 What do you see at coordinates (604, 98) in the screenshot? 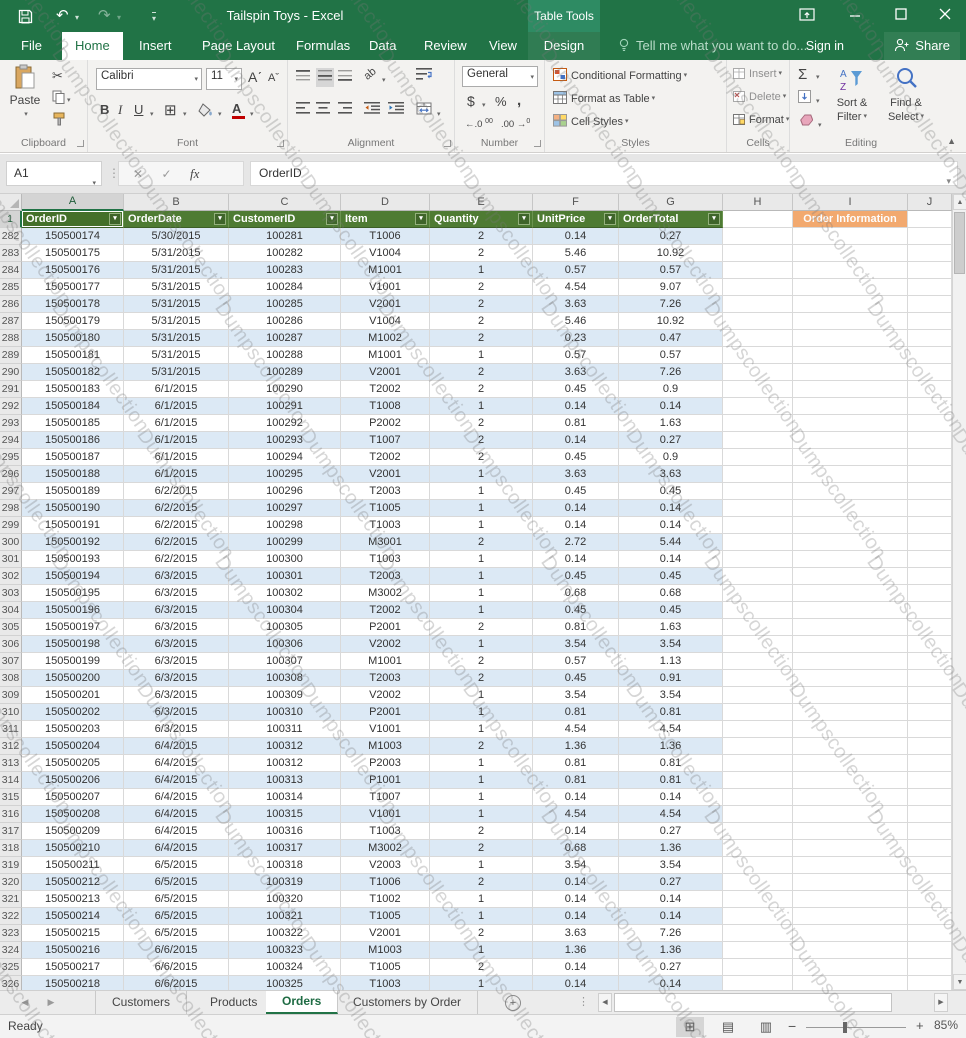
I see `format-as-table-button: Format as Table ▾` at bounding box center [604, 98].